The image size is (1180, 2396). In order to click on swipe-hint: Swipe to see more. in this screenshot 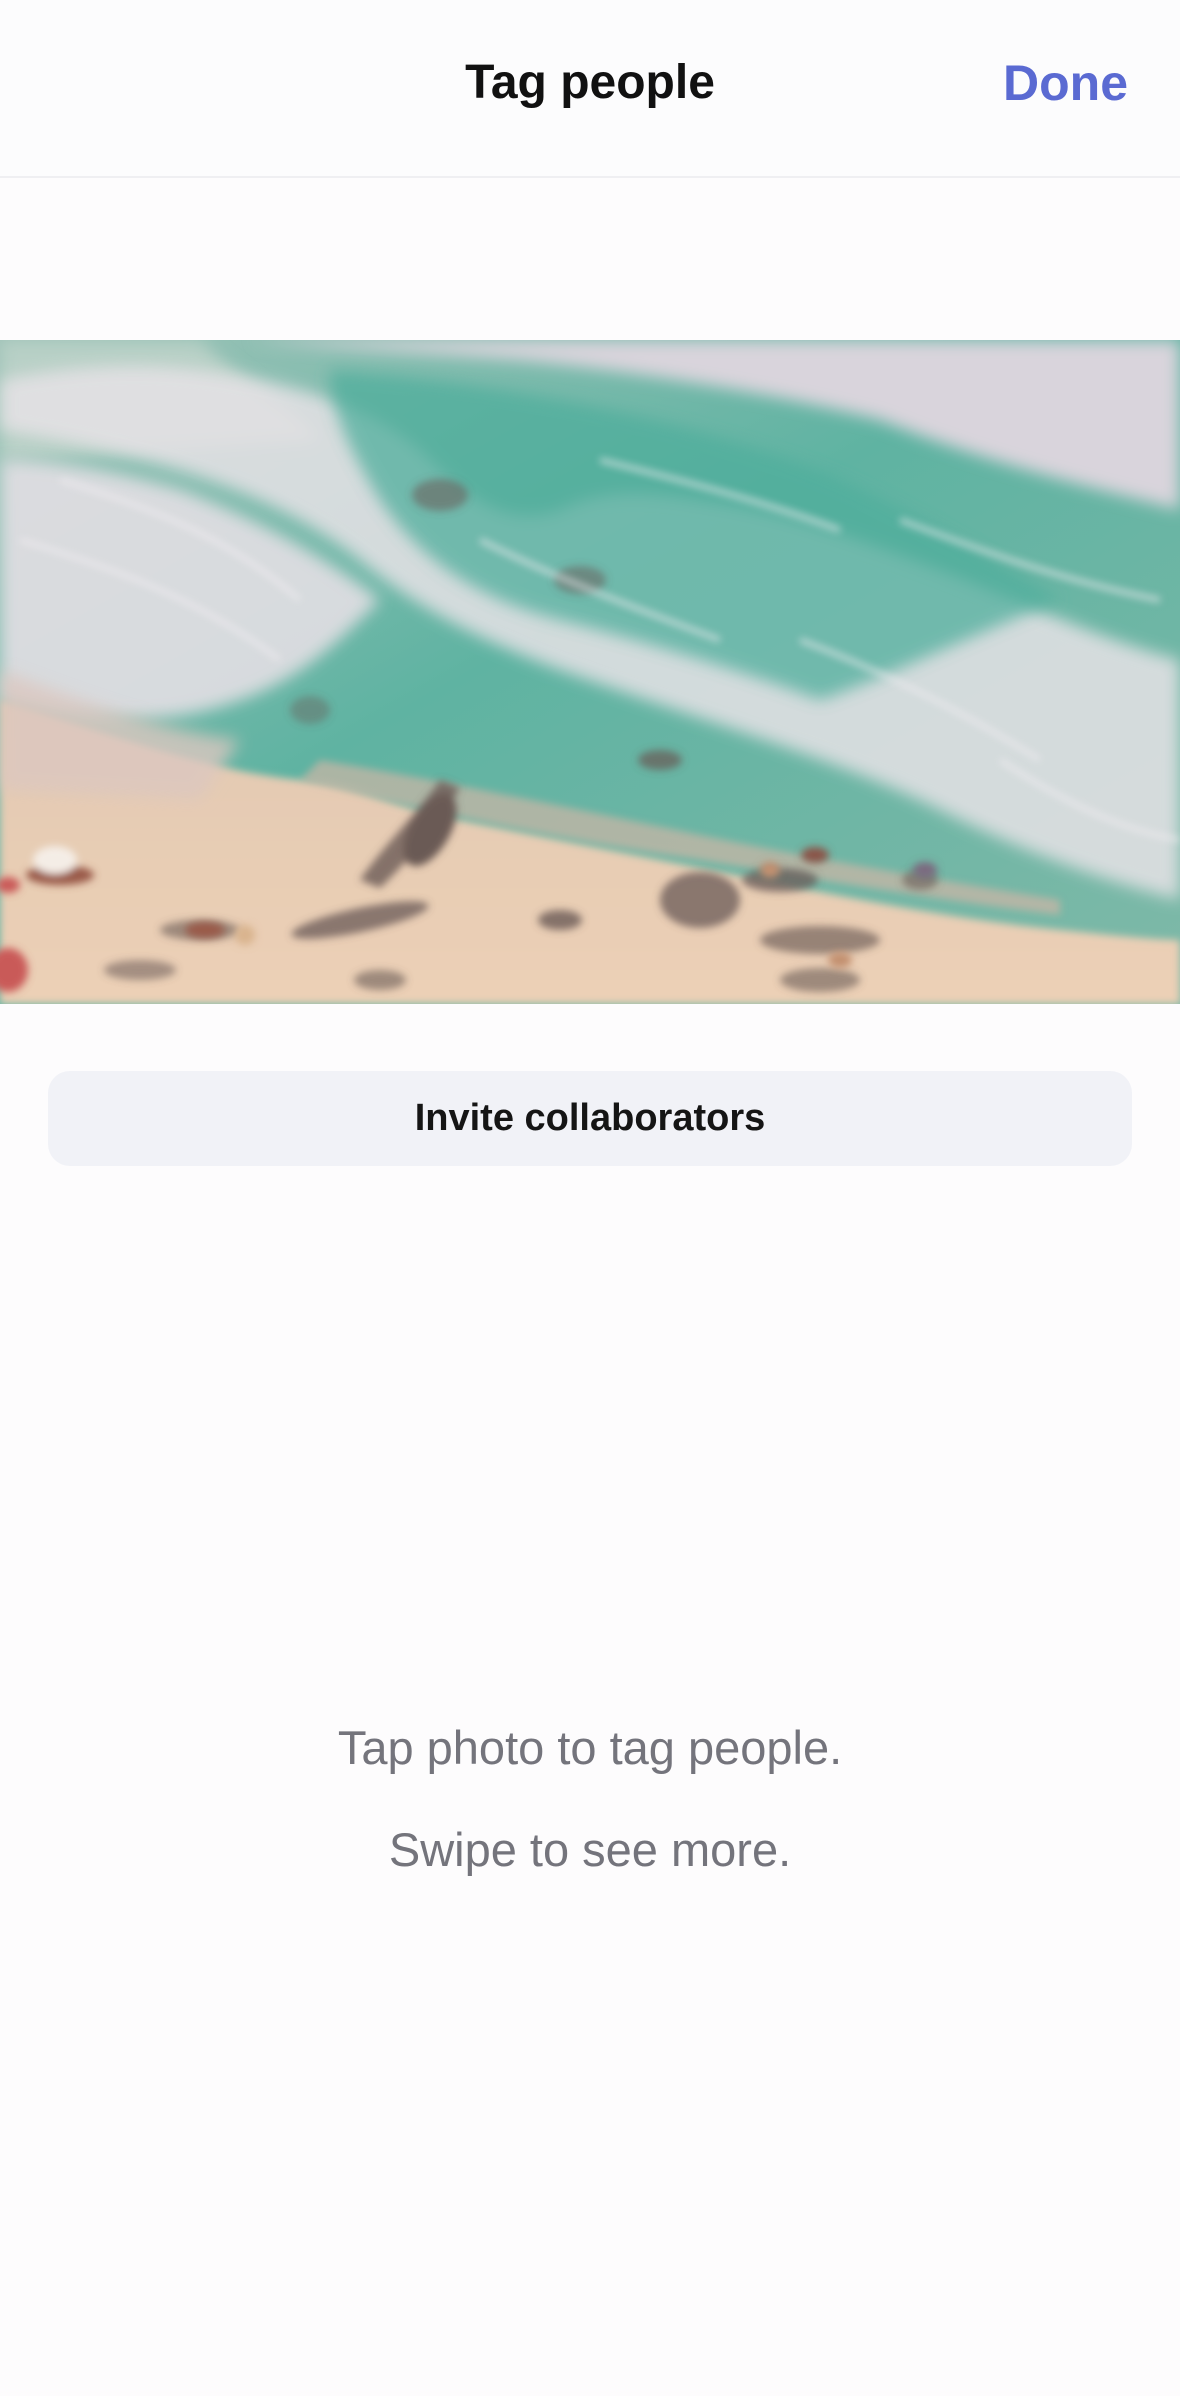, I will do `click(590, 1849)`.